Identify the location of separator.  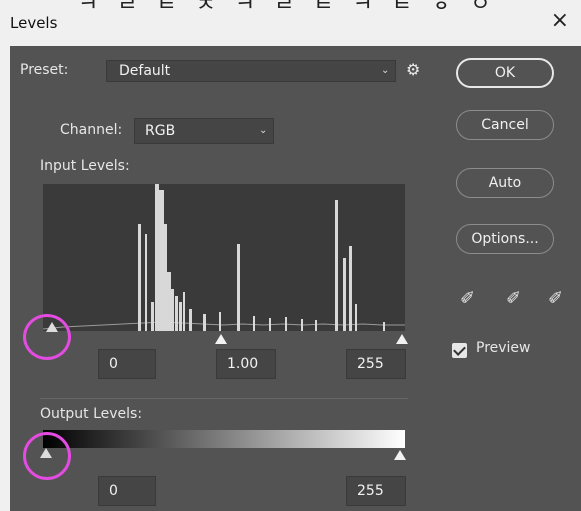
(224, 398).